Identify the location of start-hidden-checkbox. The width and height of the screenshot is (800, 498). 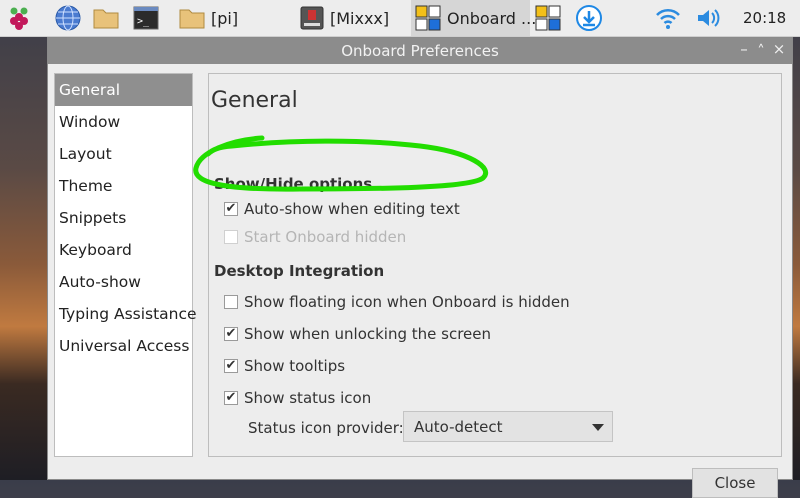
(231, 237).